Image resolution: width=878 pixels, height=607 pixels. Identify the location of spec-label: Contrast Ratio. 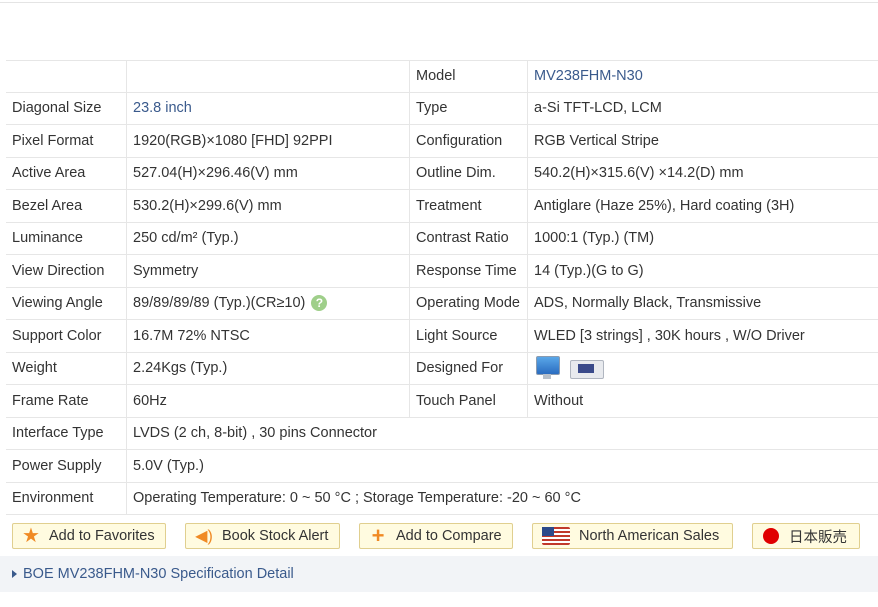
(469, 238).